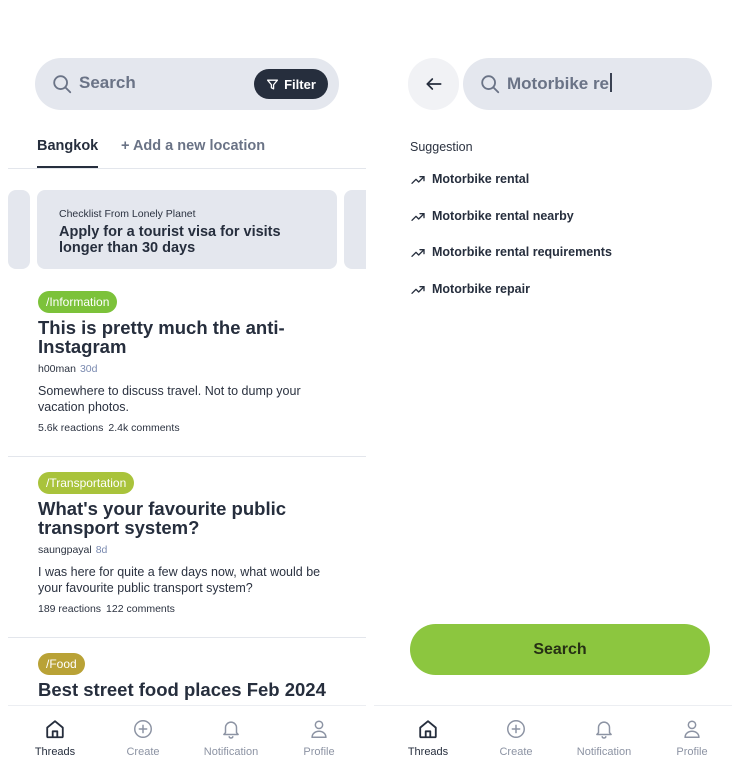 This screenshot has height=779, width=732. What do you see at coordinates (86, 483) in the screenshot?
I see `post-tag: /Transportation` at bounding box center [86, 483].